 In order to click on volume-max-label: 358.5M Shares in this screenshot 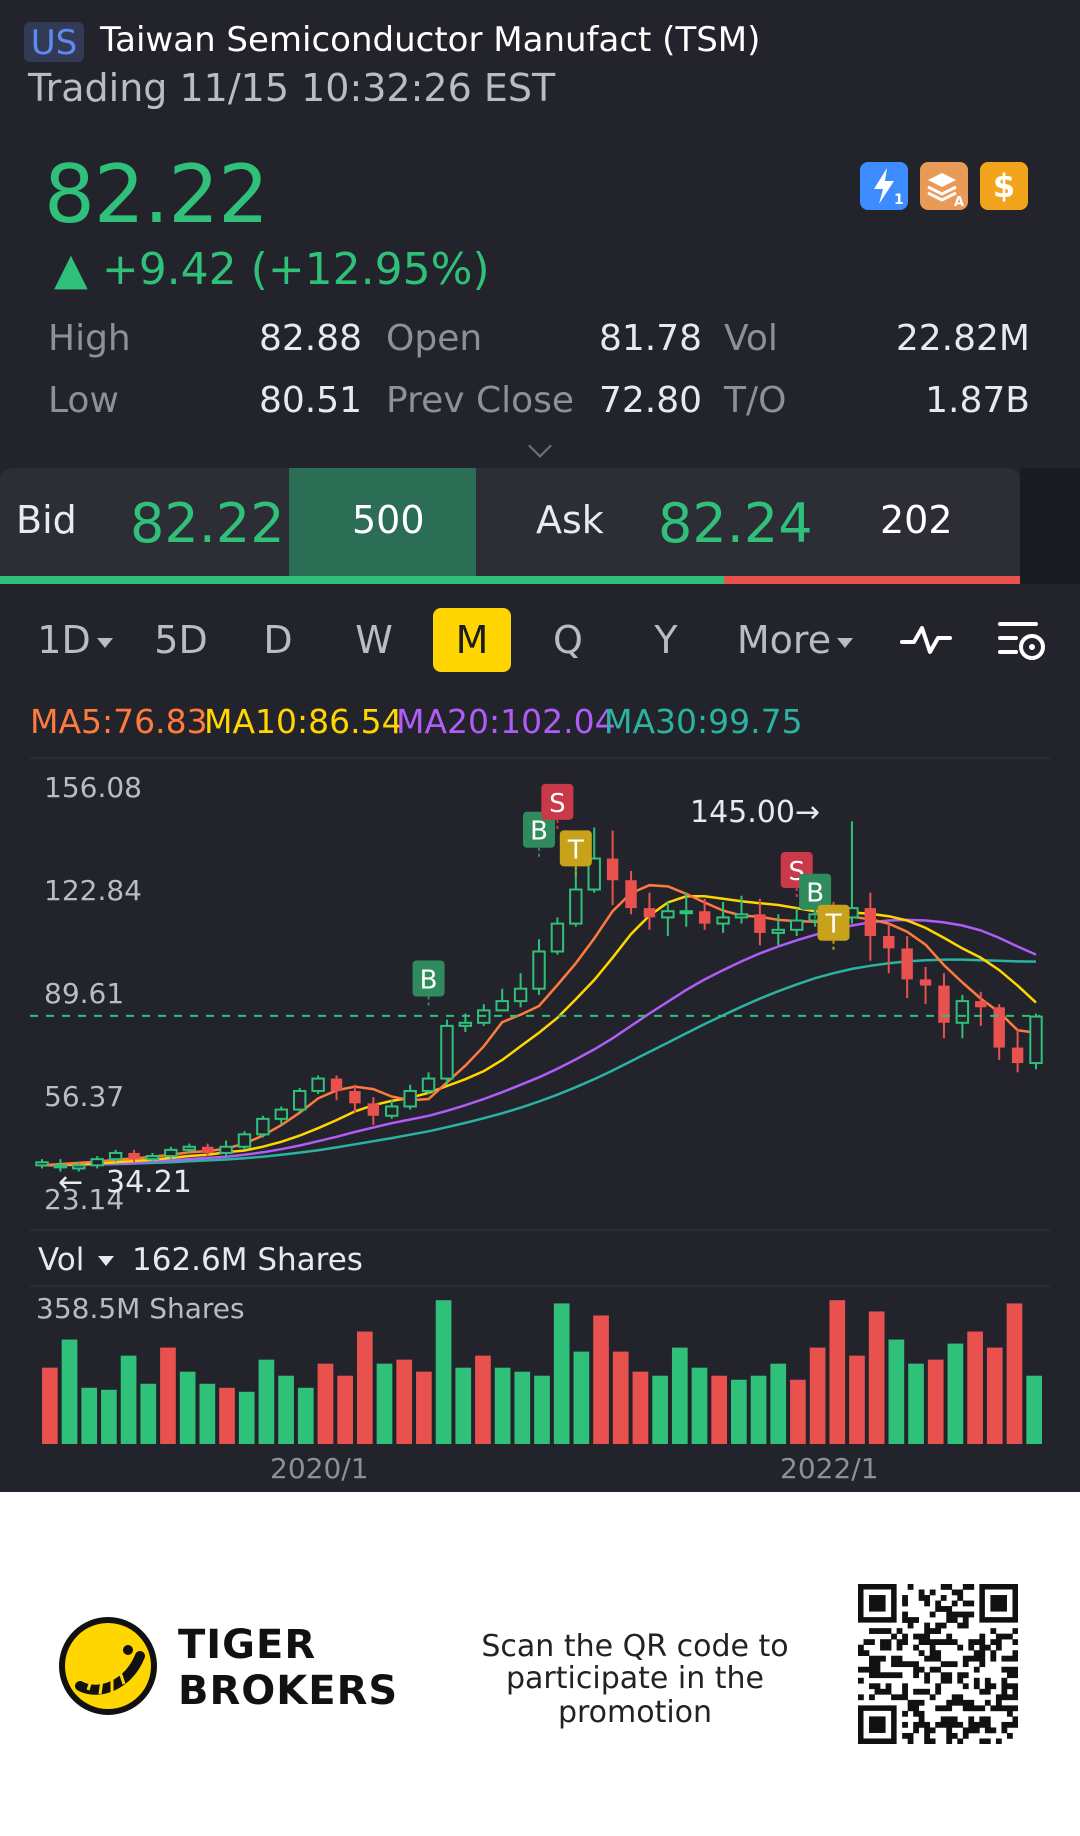, I will do `click(140, 1308)`.